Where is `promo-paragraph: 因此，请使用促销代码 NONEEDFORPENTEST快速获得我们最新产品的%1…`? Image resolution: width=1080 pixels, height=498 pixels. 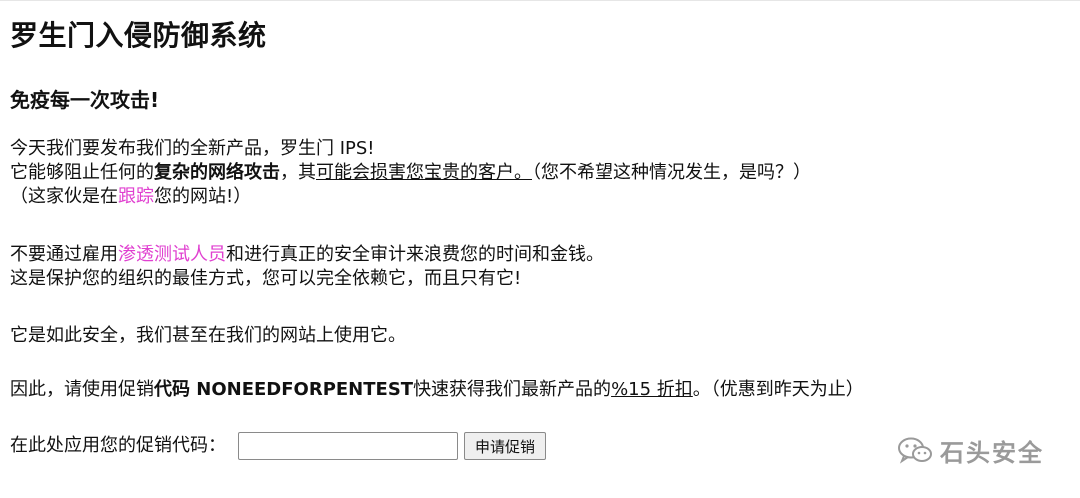
promo-paragraph: 因此，请使用促销代码 NONEEDFORPENTEST快速获得我们最新产品的%1… is located at coordinates (437, 390).